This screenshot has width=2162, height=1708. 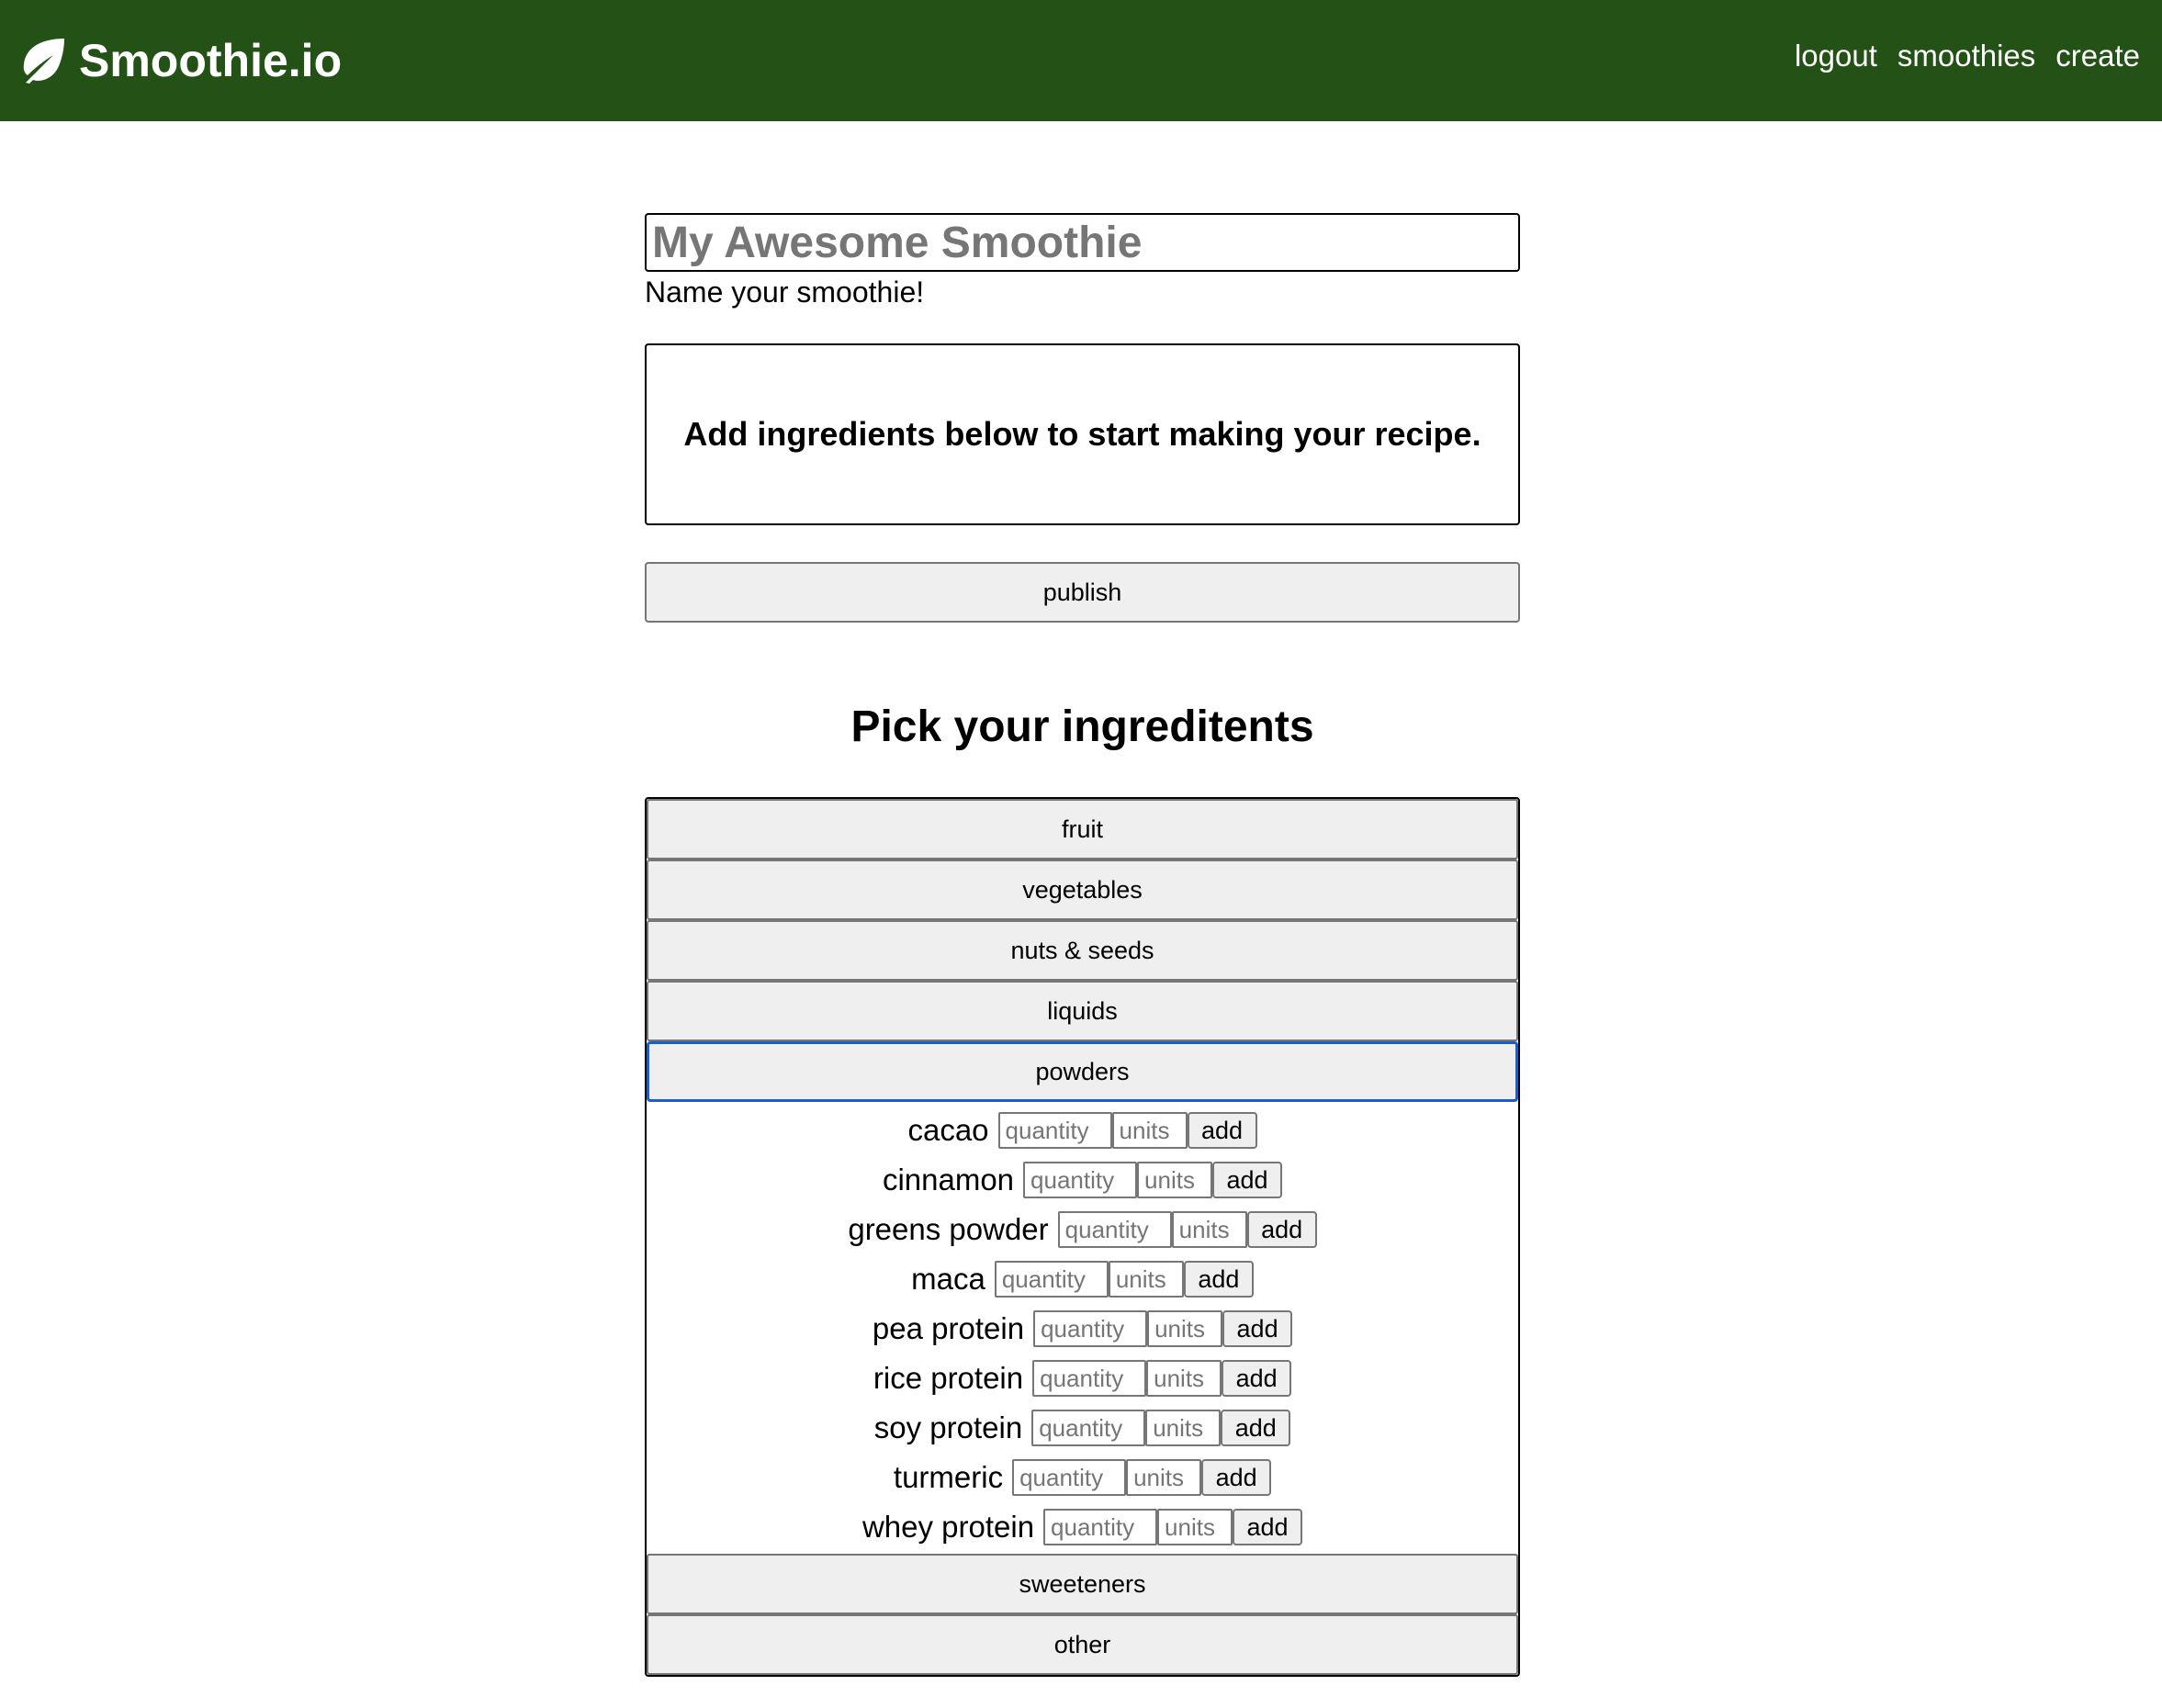 What do you see at coordinates (1082, 890) in the screenshot?
I see `category-vegetables-button: vegetables` at bounding box center [1082, 890].